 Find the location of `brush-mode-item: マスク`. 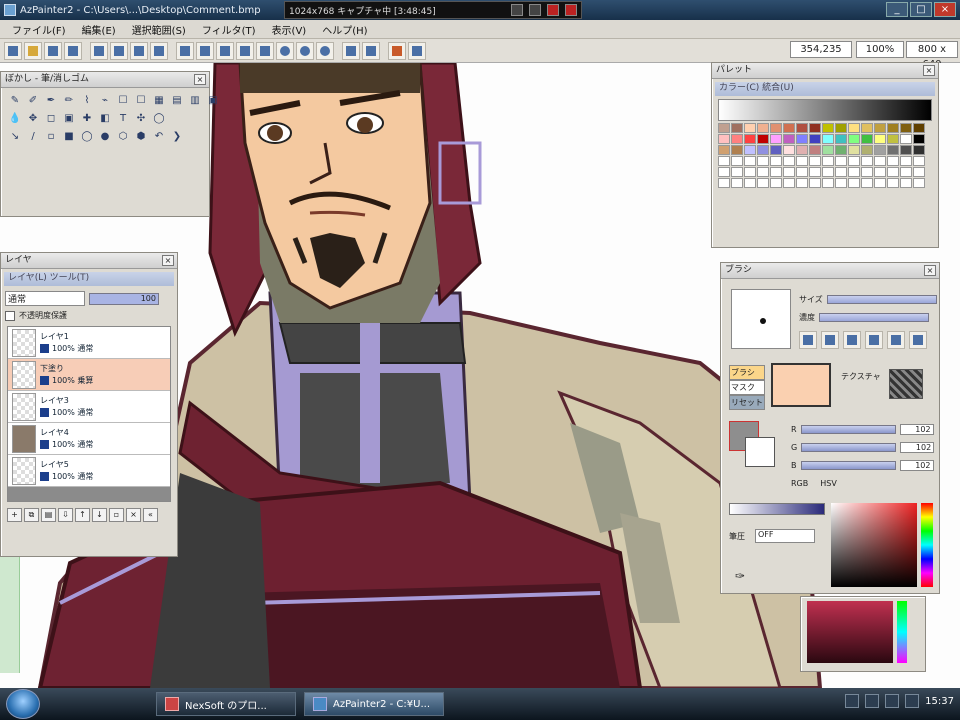

brush-mode-item: マスク is located at coordinates (747, 387).